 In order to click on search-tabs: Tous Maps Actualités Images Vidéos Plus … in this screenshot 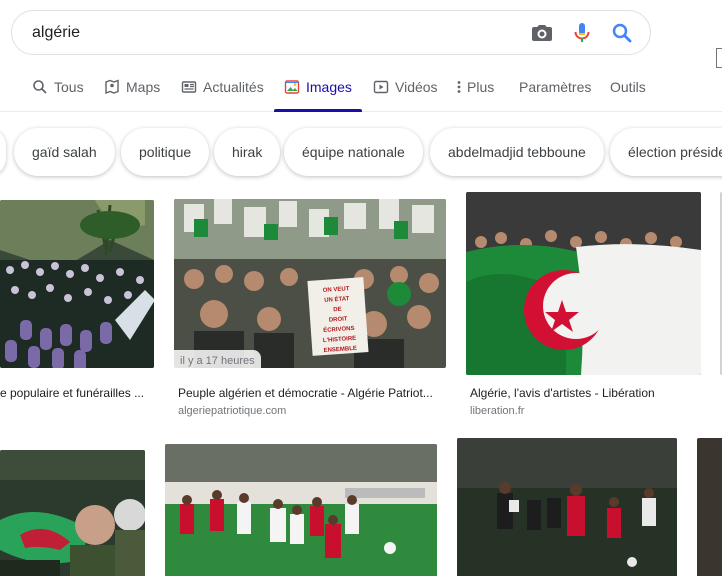, I will do `click(361, 88)`.